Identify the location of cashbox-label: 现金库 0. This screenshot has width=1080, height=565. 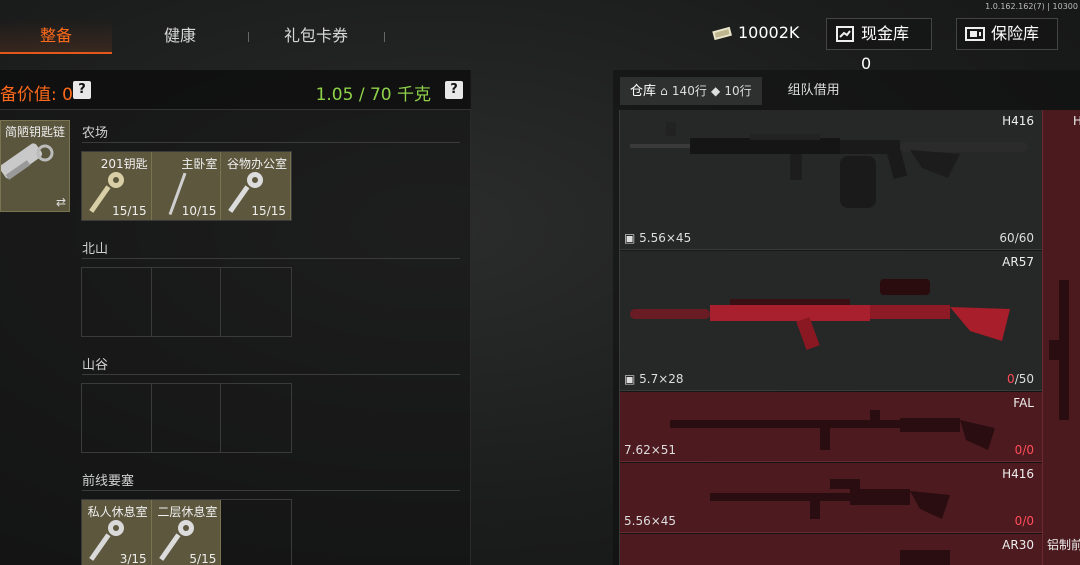
(885, 48).